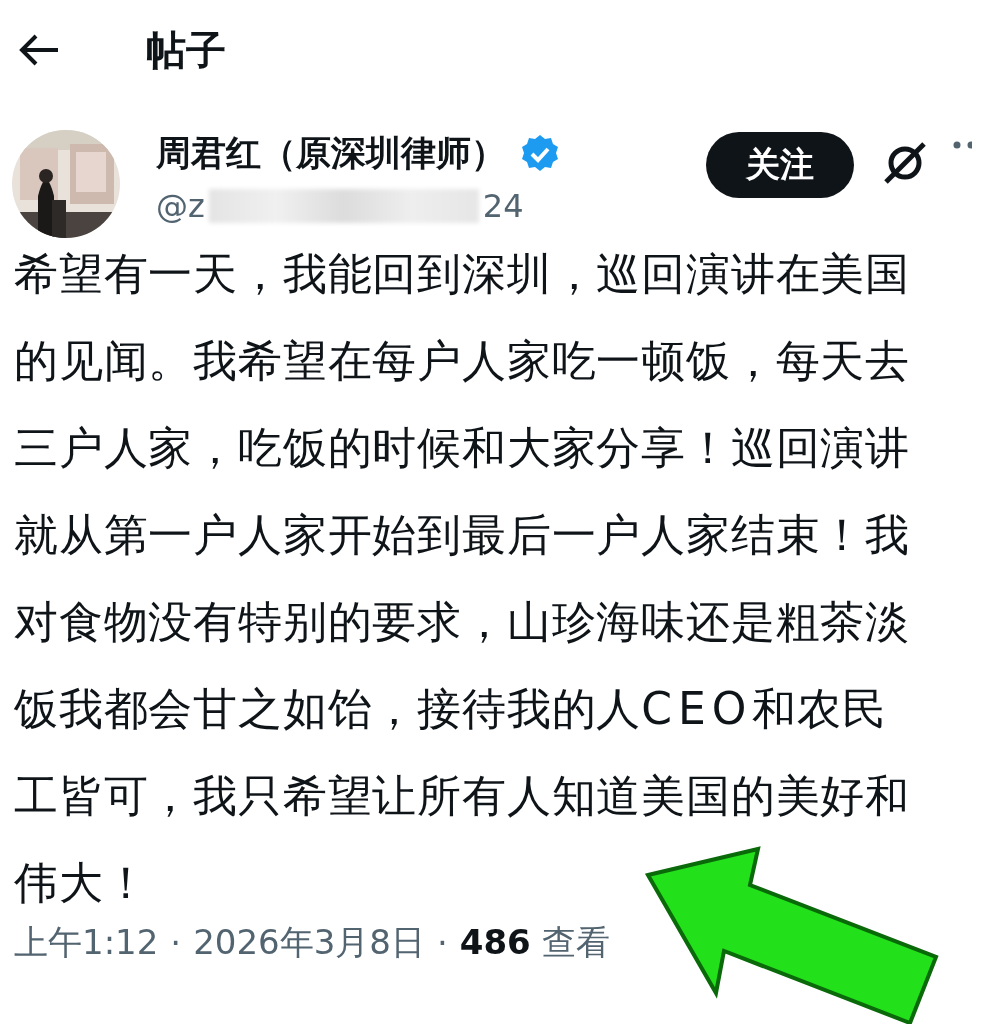 The width and height of the screenshot is (988, 1024). I want to click on page-title: 帖子, so click(186, 50).